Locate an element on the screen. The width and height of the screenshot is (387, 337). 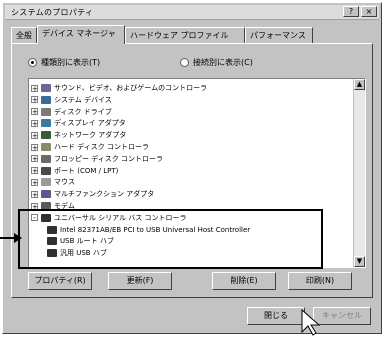
radio-by-type-label: 種類別に表示(T) is located at coordinates (71, 62).